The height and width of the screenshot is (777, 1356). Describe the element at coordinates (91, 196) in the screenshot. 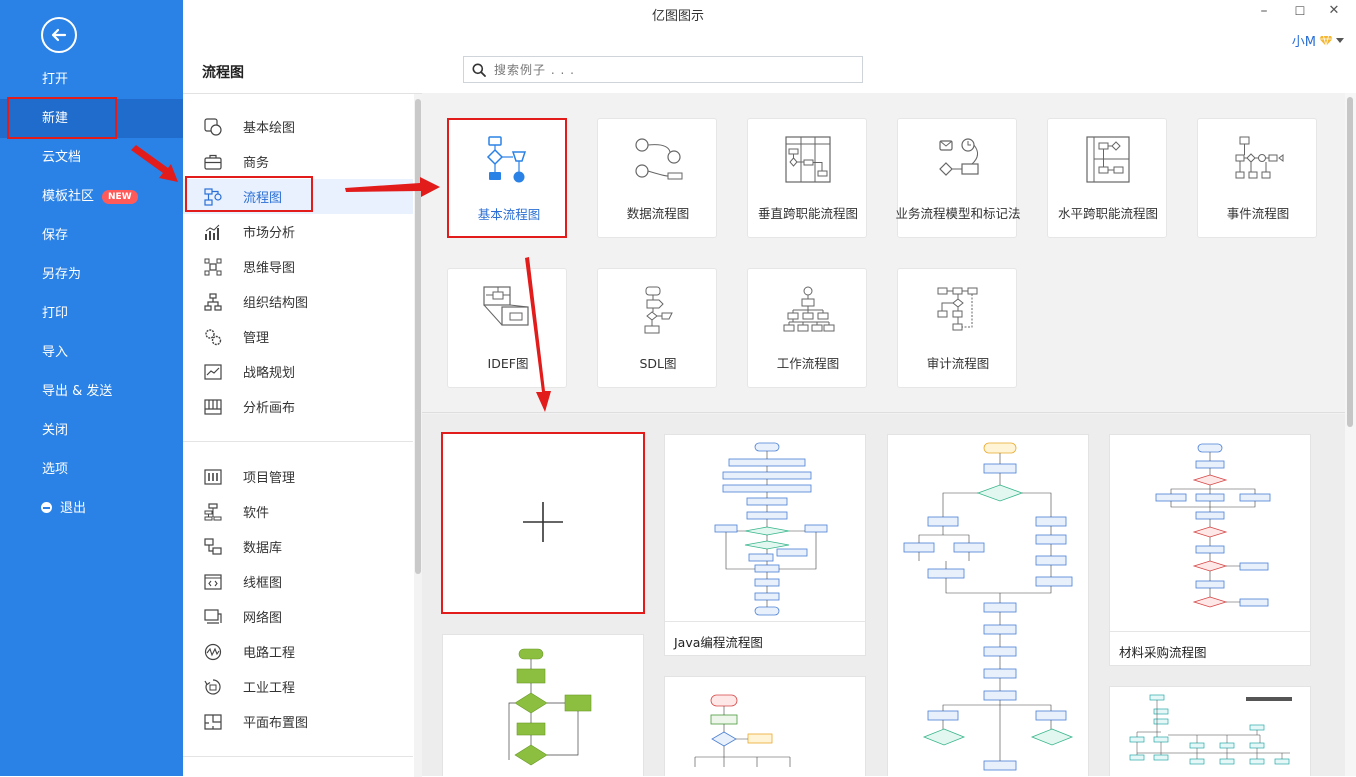

I see `sidebar-item-template-community: 模板社区 NEW` at that location.